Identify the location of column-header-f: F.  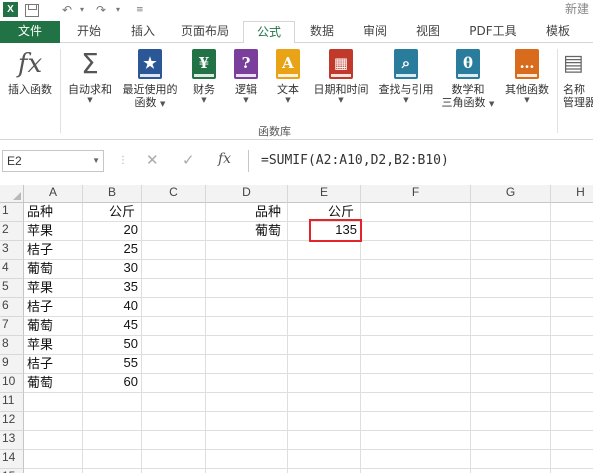
(416, 194).